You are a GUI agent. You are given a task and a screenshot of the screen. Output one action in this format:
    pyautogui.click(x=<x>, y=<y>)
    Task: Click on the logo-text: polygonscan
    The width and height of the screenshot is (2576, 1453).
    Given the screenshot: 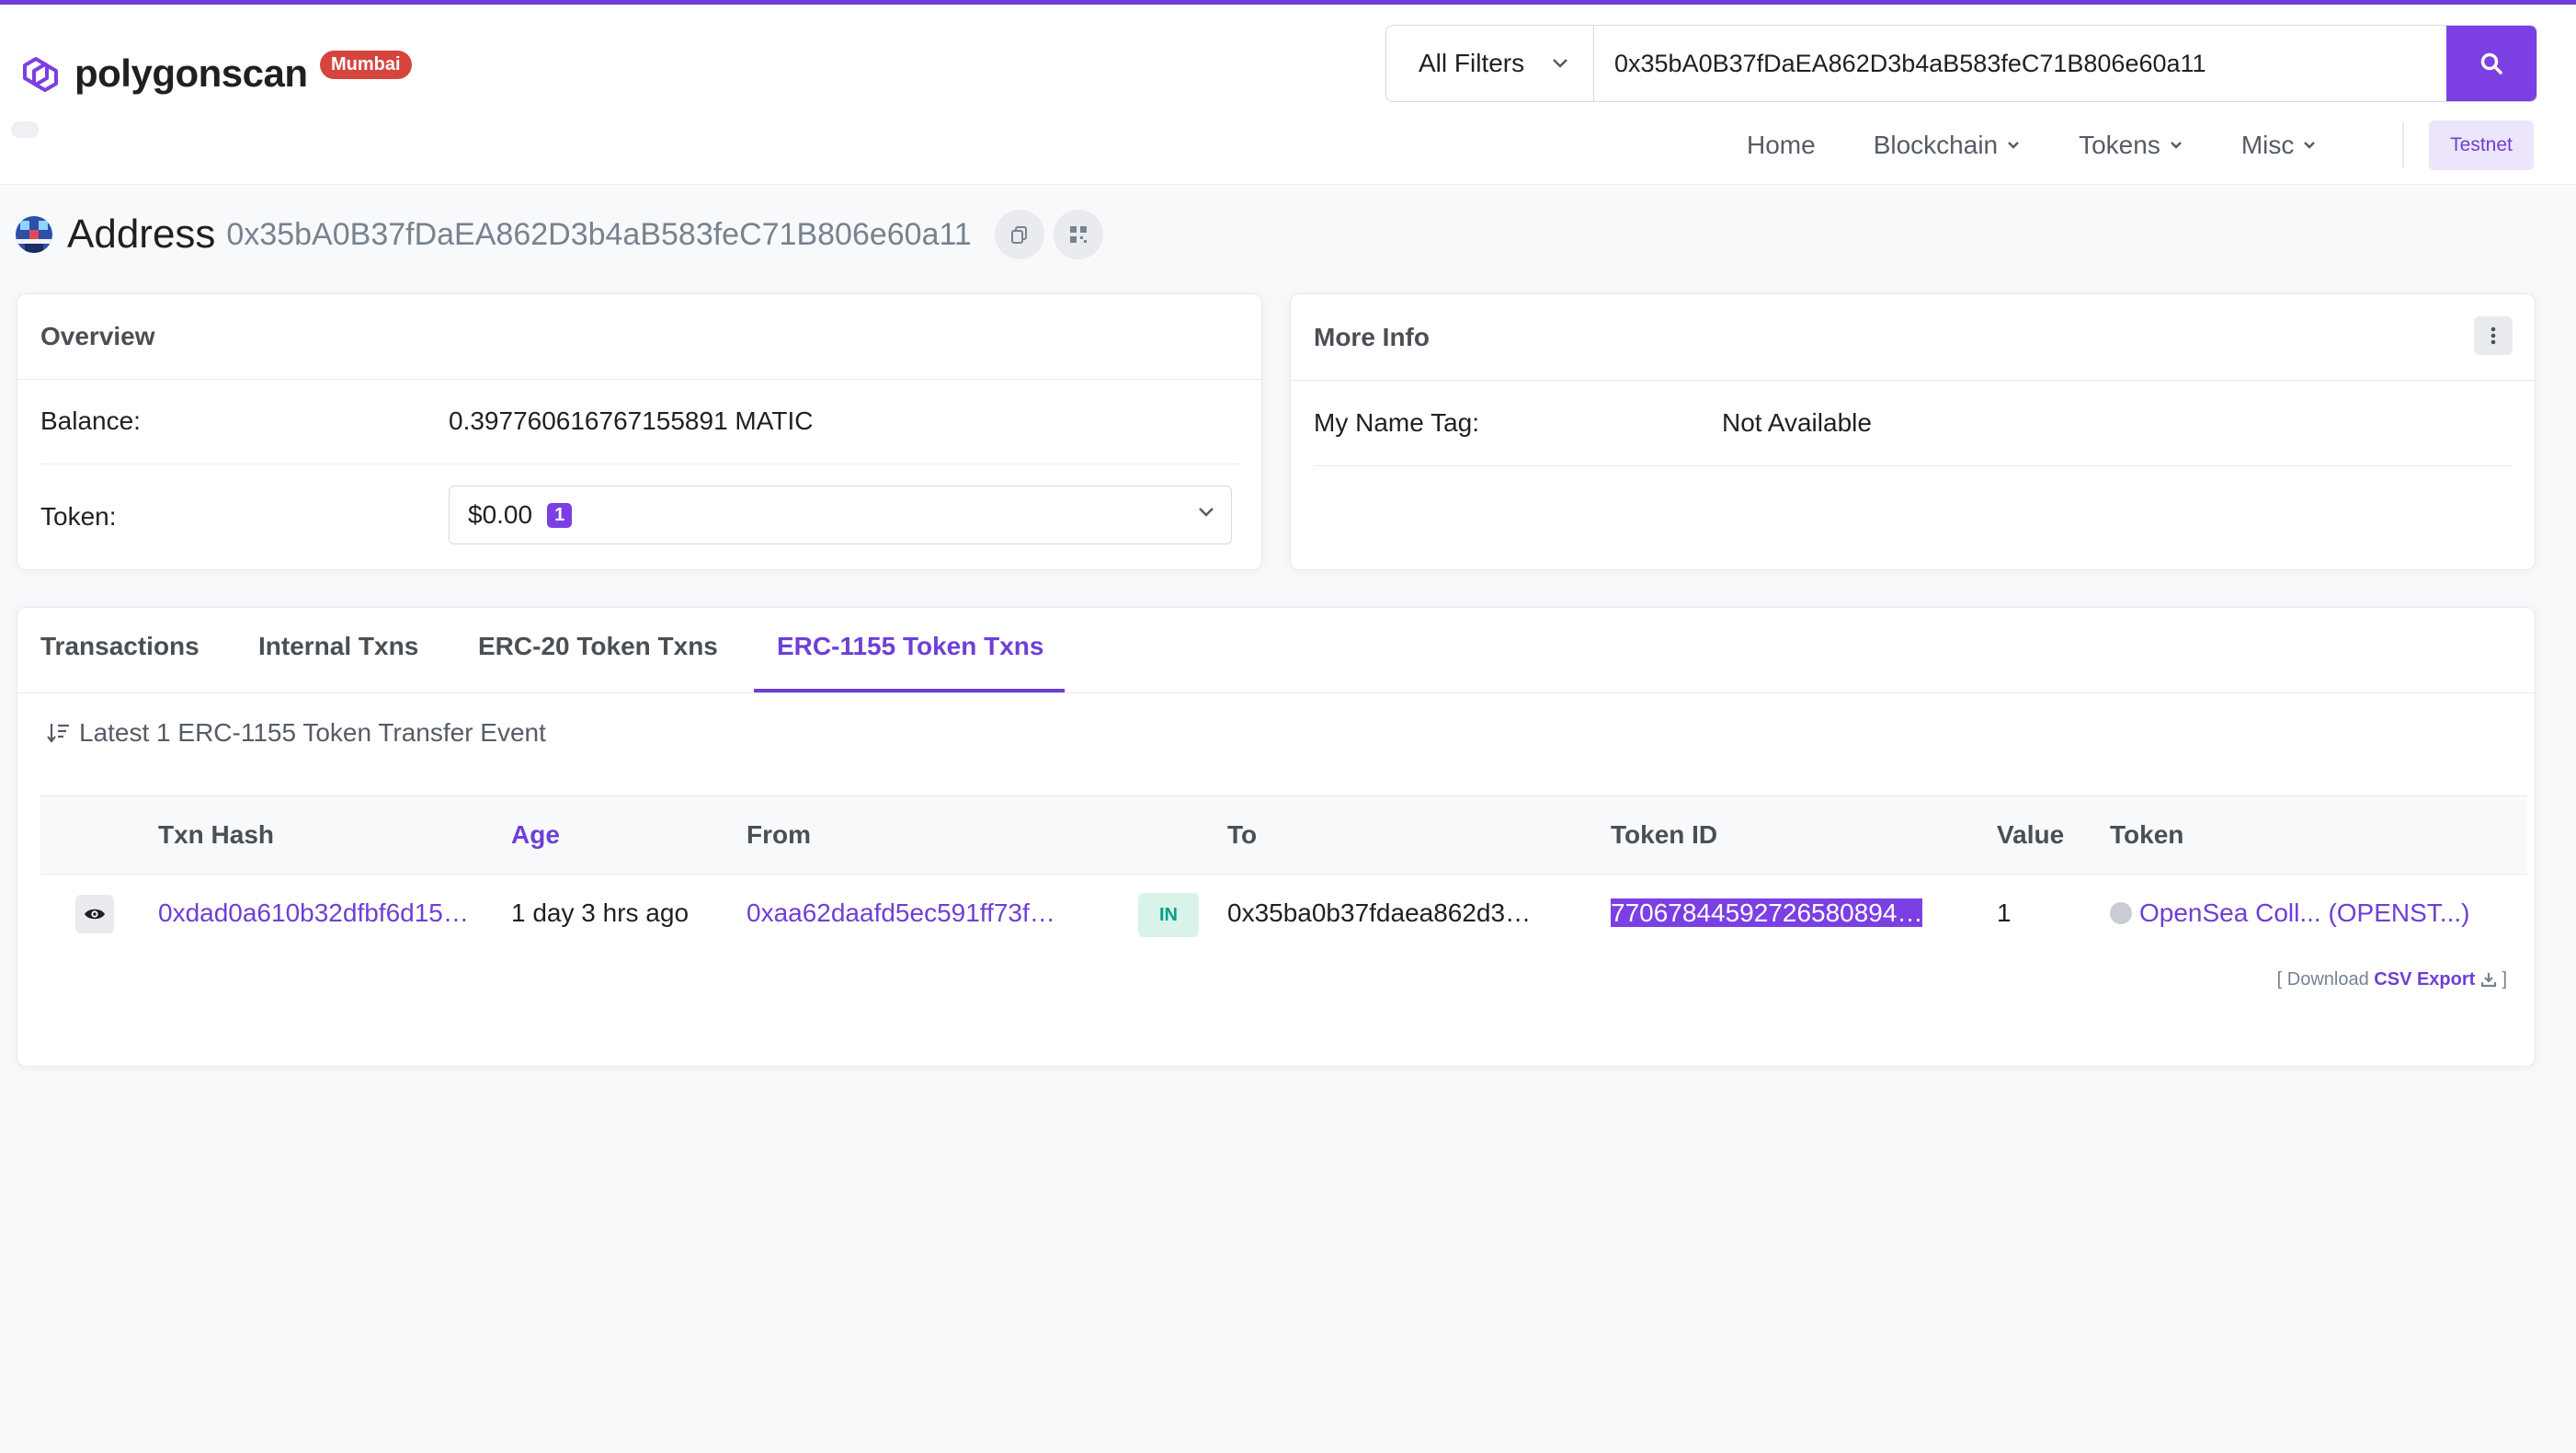 What is the action you would take?
    pyautogui.click(x=191, y=73)
    